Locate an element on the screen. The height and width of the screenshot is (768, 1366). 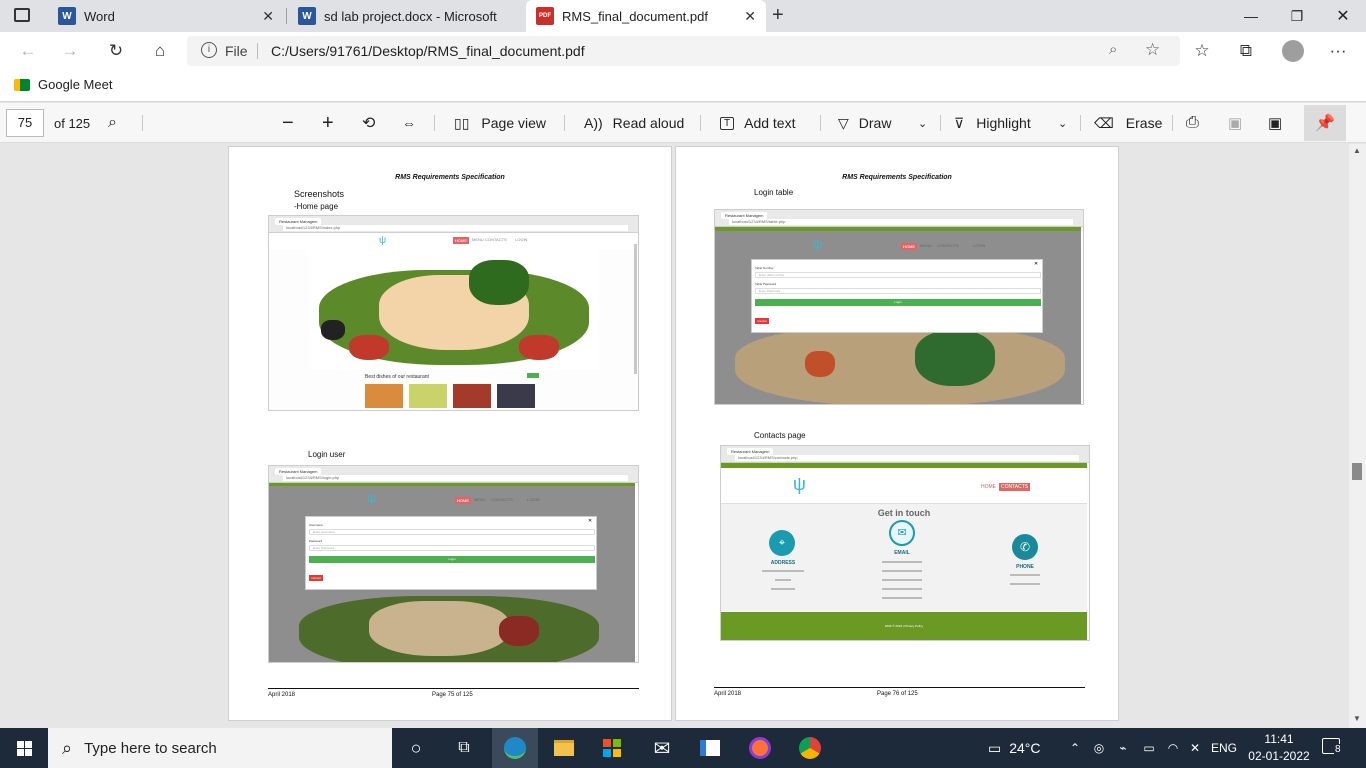
mail-icon: ✉ is located at coordinates (662, 748).